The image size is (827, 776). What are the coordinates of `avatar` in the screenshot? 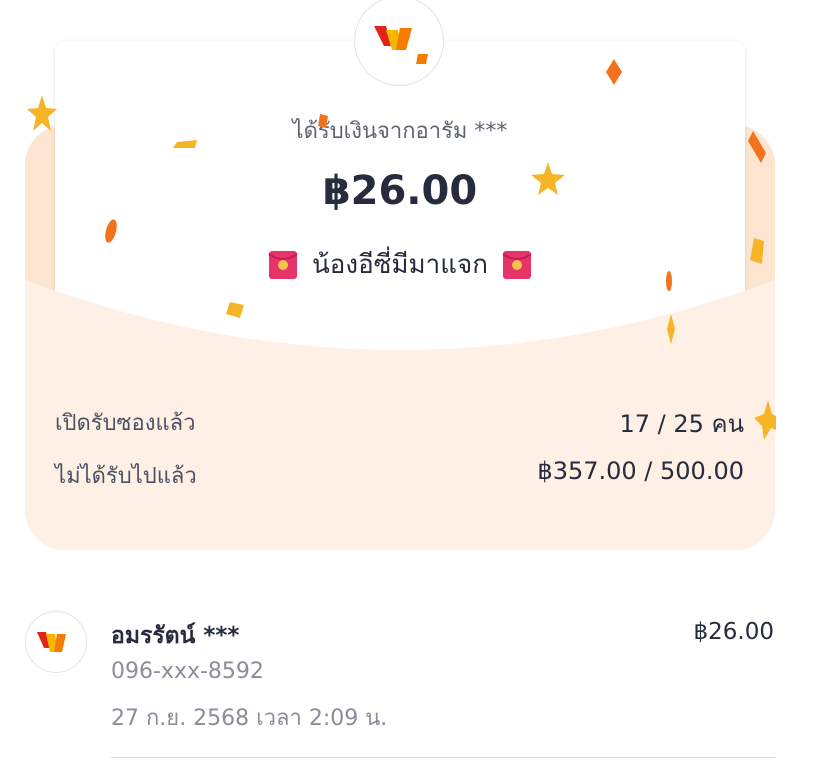 It's located at (56, 642).